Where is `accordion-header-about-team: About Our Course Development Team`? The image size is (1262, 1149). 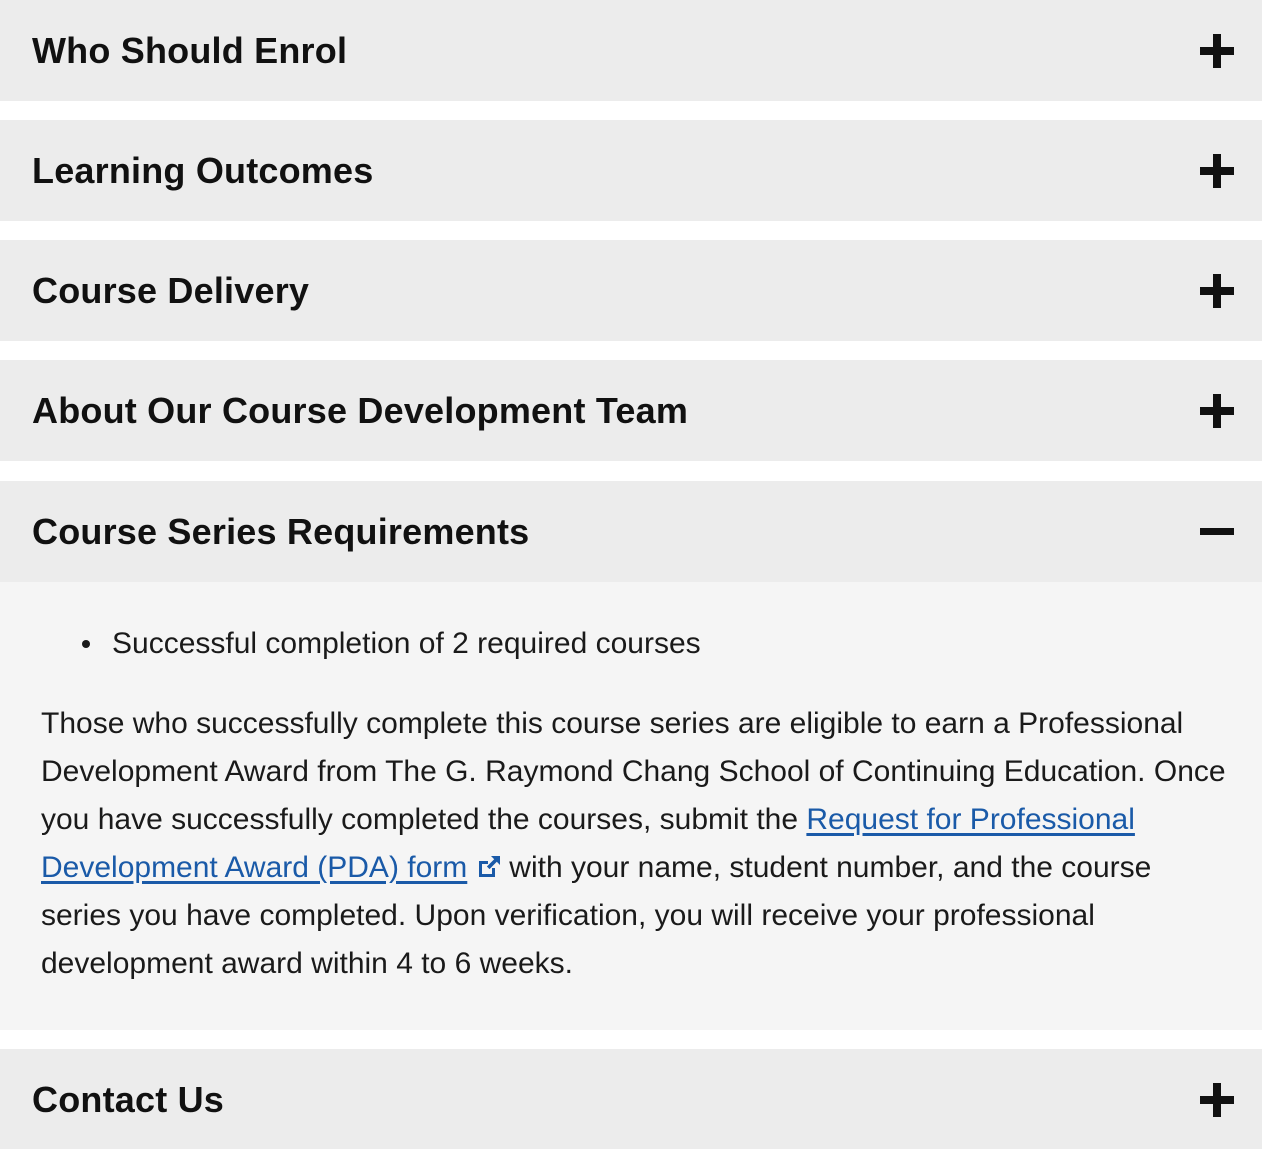
accordion-header-about-team: About Our Course Development Team is located at coordinates (631, 410).